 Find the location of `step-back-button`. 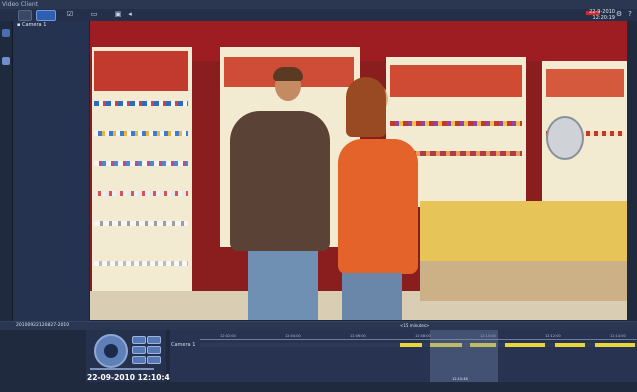

step-back-button is located at coordinates (139, 340).